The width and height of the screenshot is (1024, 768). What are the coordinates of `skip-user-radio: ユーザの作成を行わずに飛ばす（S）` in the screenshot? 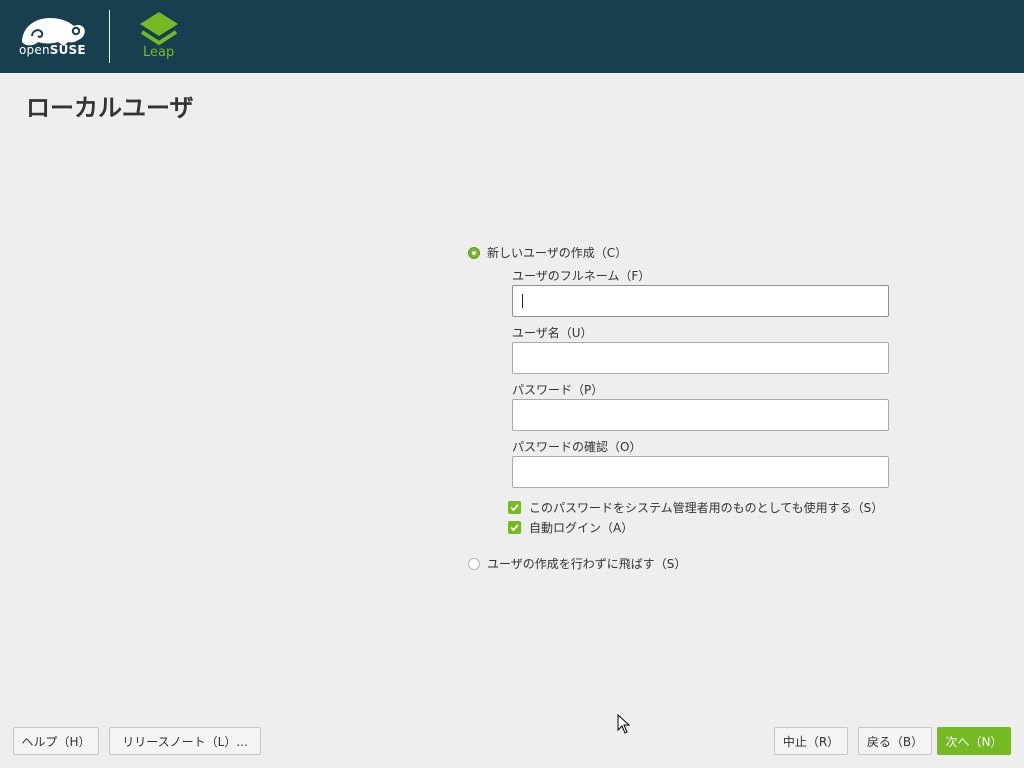 It's located at (577, 563).